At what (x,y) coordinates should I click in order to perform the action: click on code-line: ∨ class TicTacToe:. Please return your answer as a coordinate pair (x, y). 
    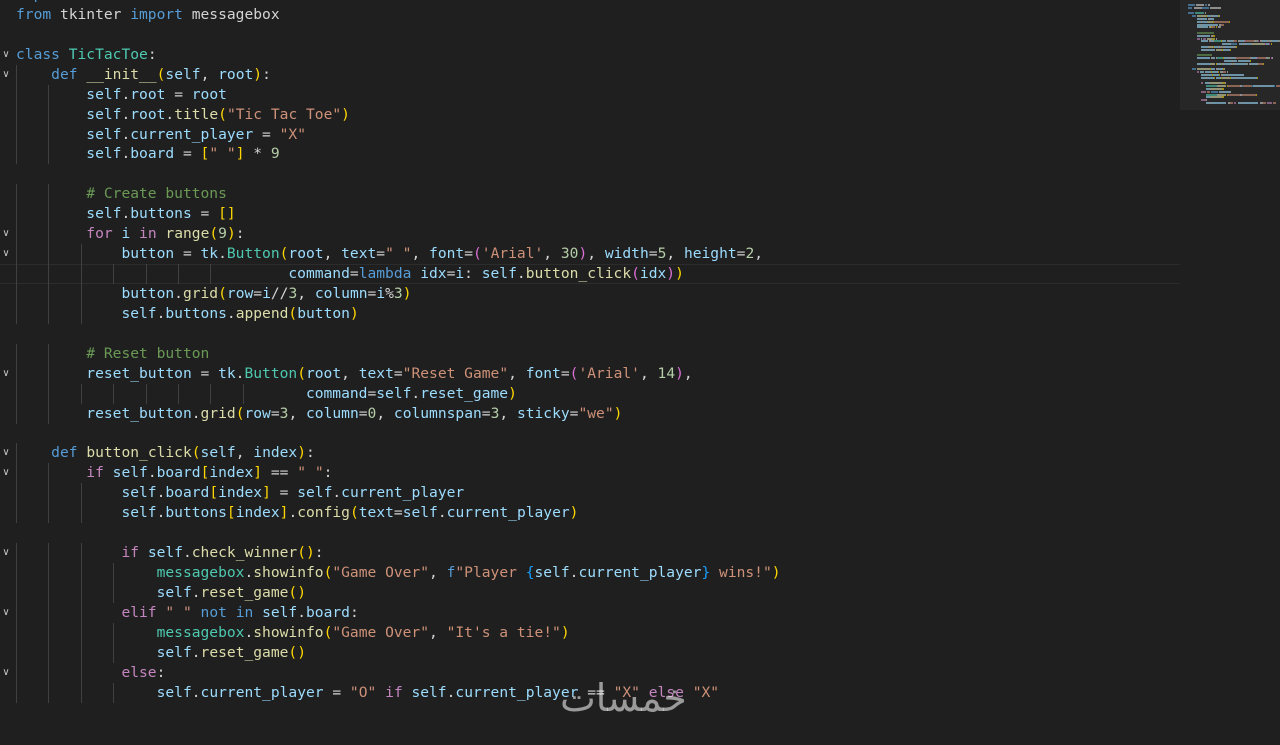
    Looking at the image, I should click on (590, 55).